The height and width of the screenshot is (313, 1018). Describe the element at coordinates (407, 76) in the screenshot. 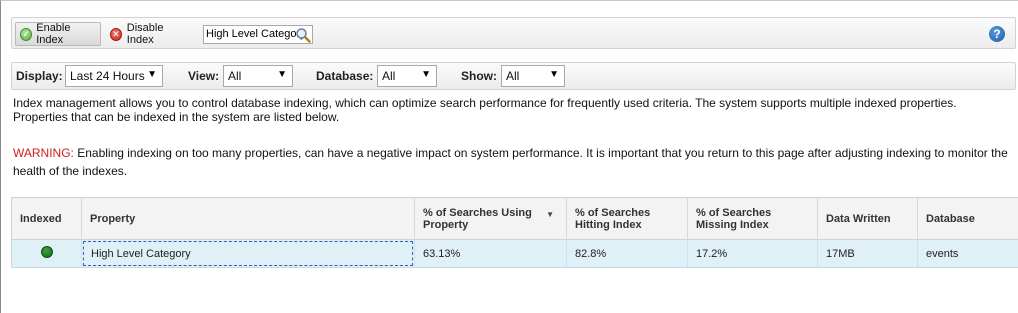

I see `database-select: All ▼` at that location.